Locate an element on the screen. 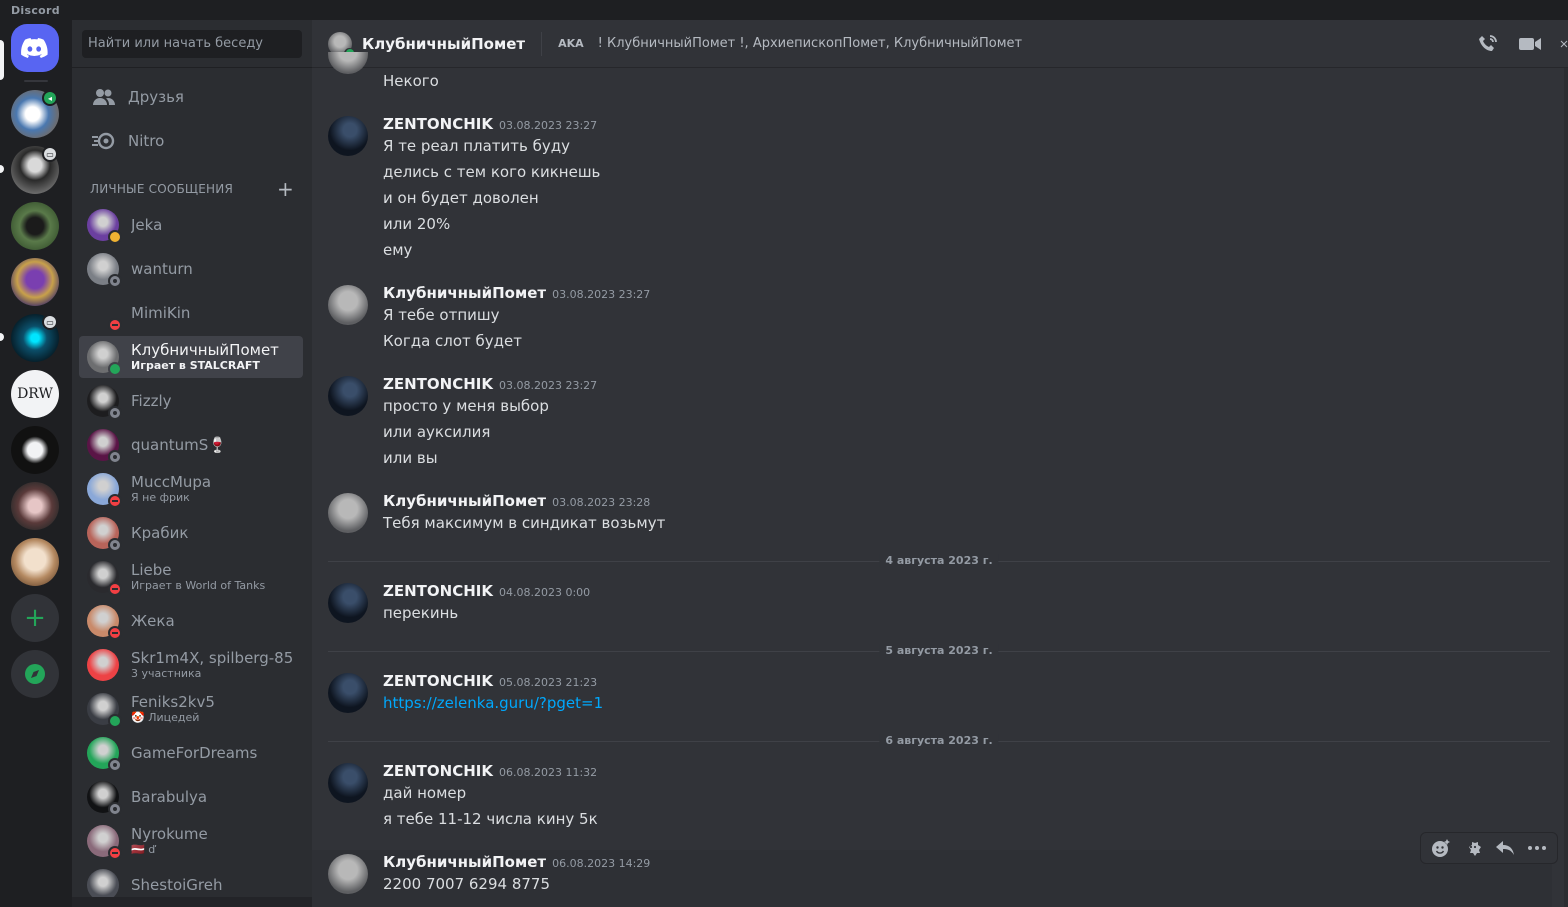  message-actions-toolbar is located at coordinates (1489, 848).